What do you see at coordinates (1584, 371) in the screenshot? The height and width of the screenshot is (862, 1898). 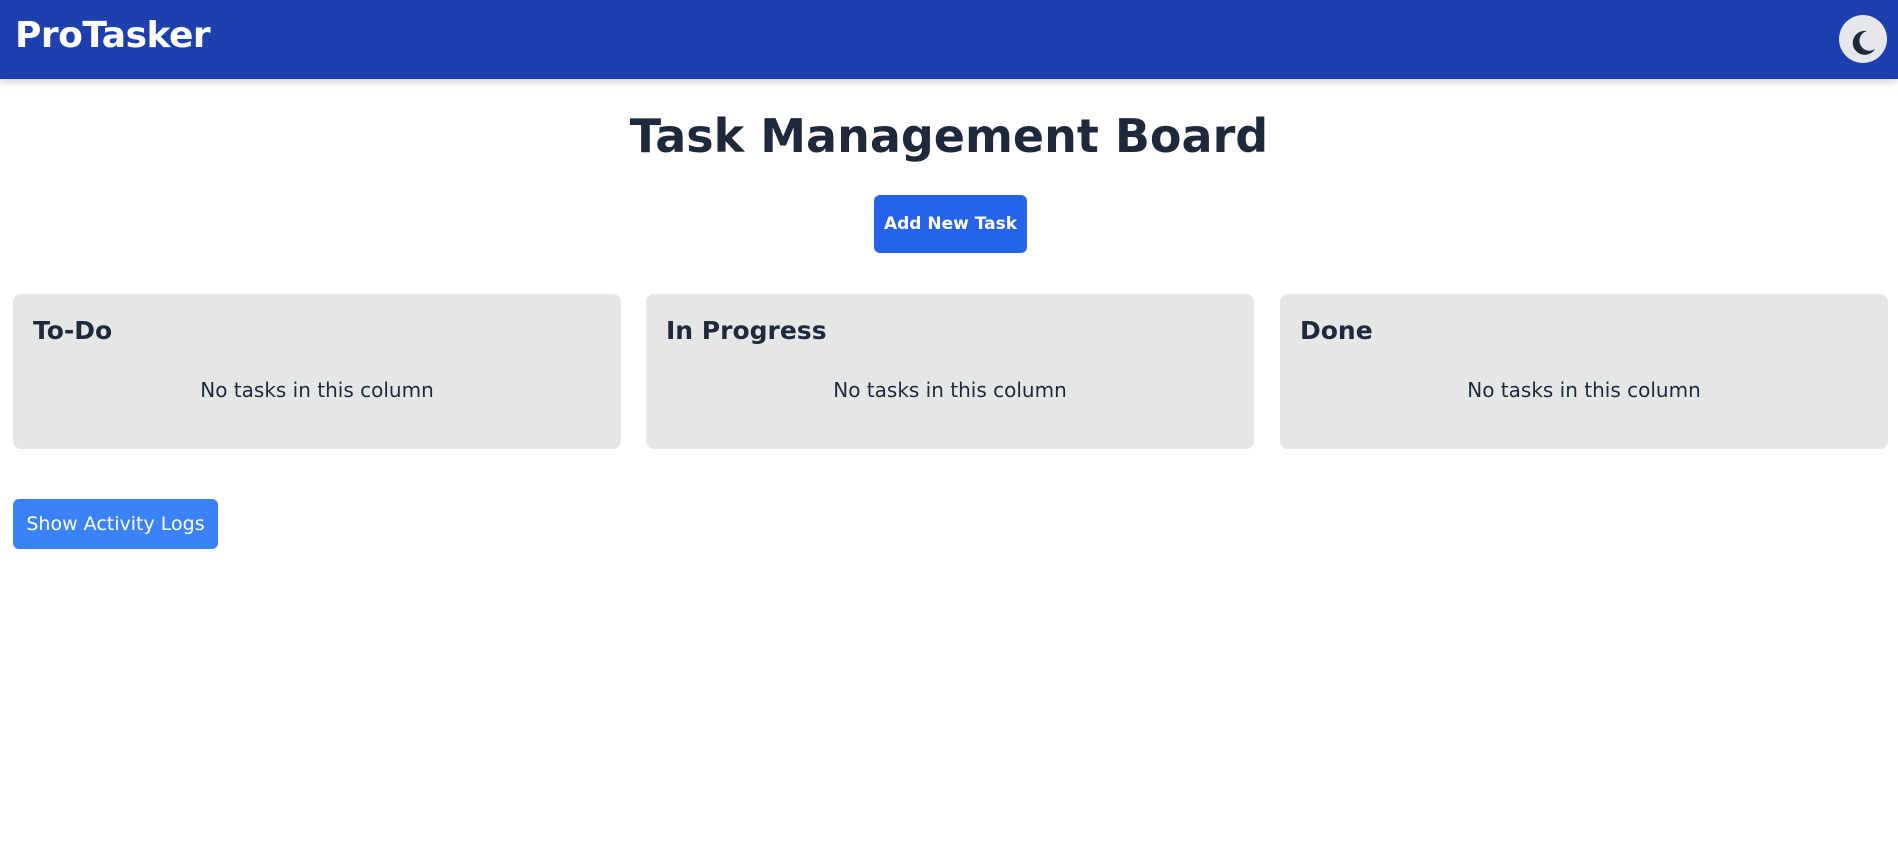 I see `column-done: Done No tasks in this column` at bounding box center [1584, 371].